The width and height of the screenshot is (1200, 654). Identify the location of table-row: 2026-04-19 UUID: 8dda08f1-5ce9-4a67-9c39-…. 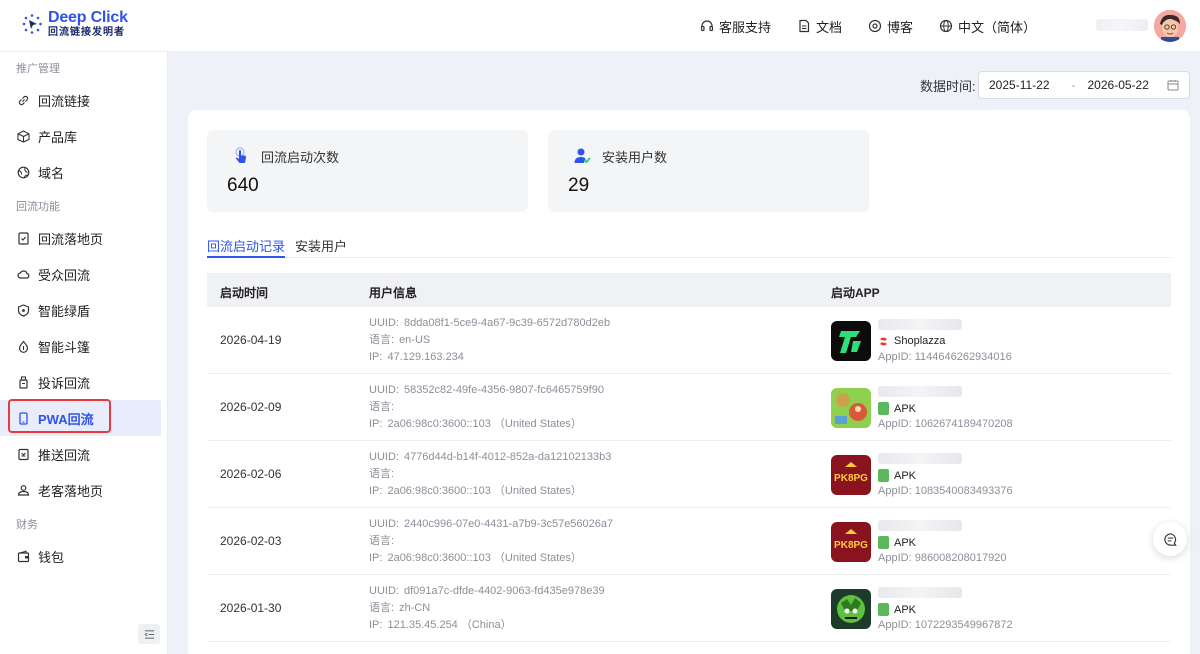
(689, 340).